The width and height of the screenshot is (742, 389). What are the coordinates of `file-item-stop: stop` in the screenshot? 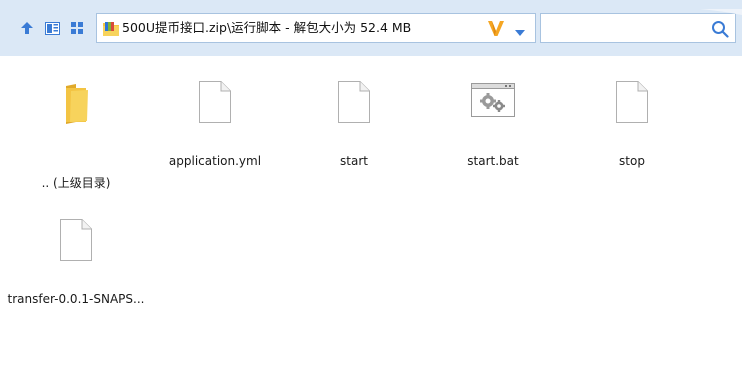 It's located at (632, 126).